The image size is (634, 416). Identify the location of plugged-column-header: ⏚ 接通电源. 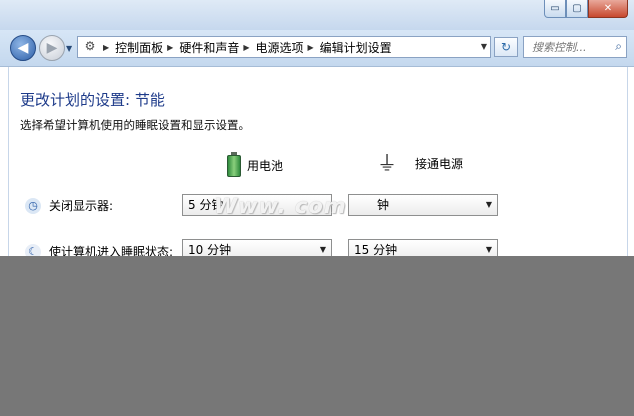
(420, 163).